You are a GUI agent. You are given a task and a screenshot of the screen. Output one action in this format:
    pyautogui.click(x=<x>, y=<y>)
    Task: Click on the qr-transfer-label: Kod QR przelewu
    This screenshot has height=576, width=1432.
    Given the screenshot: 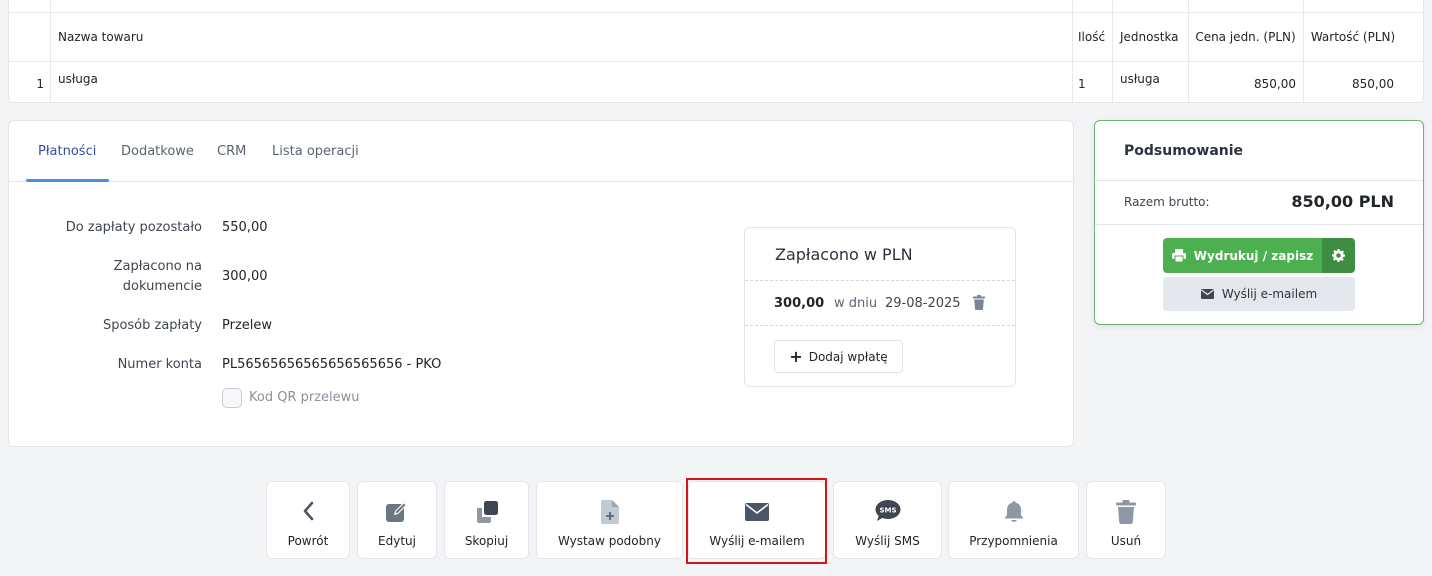 What is the action you would take?
    pyautogui.click(x=304, y=397)
    